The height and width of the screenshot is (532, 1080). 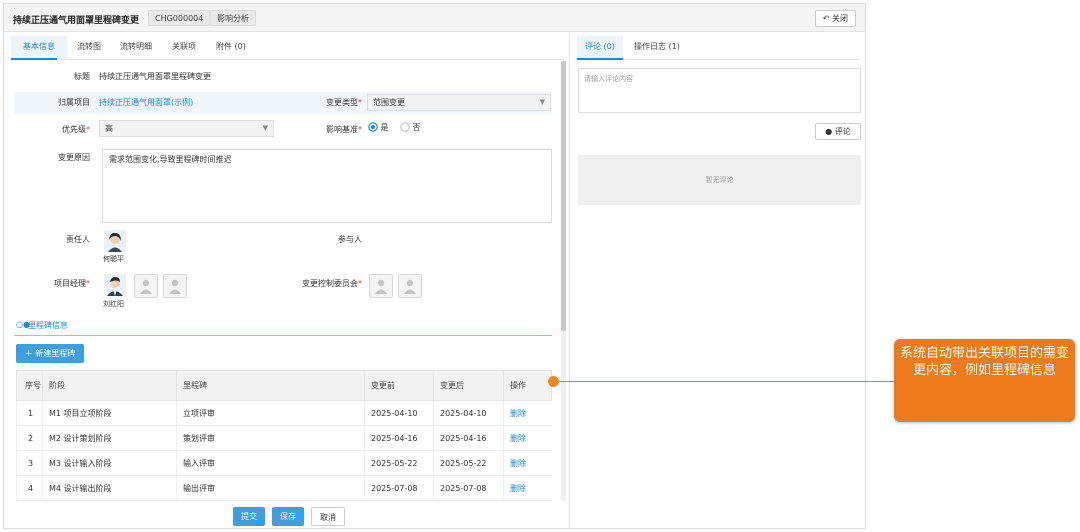 What do you see at coordinates (553, 381) in the screenshot?
I see `callout-anchor-dot` at bounding box center [553, 381].